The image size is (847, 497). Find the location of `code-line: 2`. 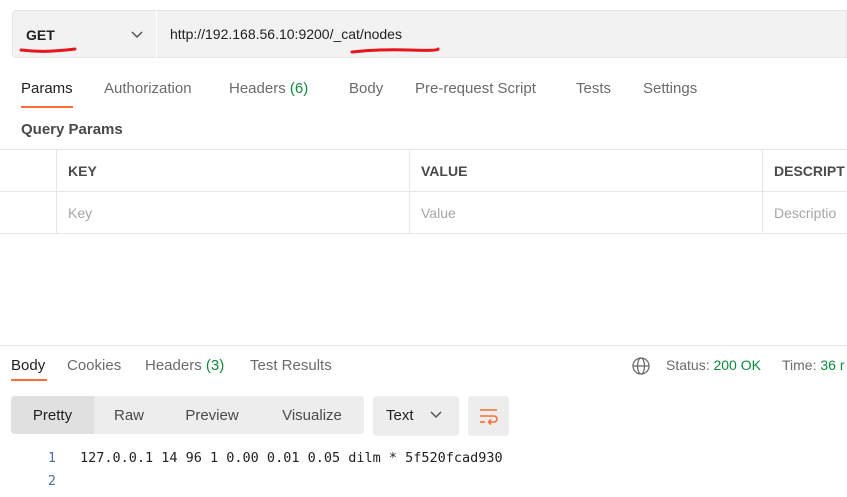

code-line: 2 is located at coordinates (423, 483).